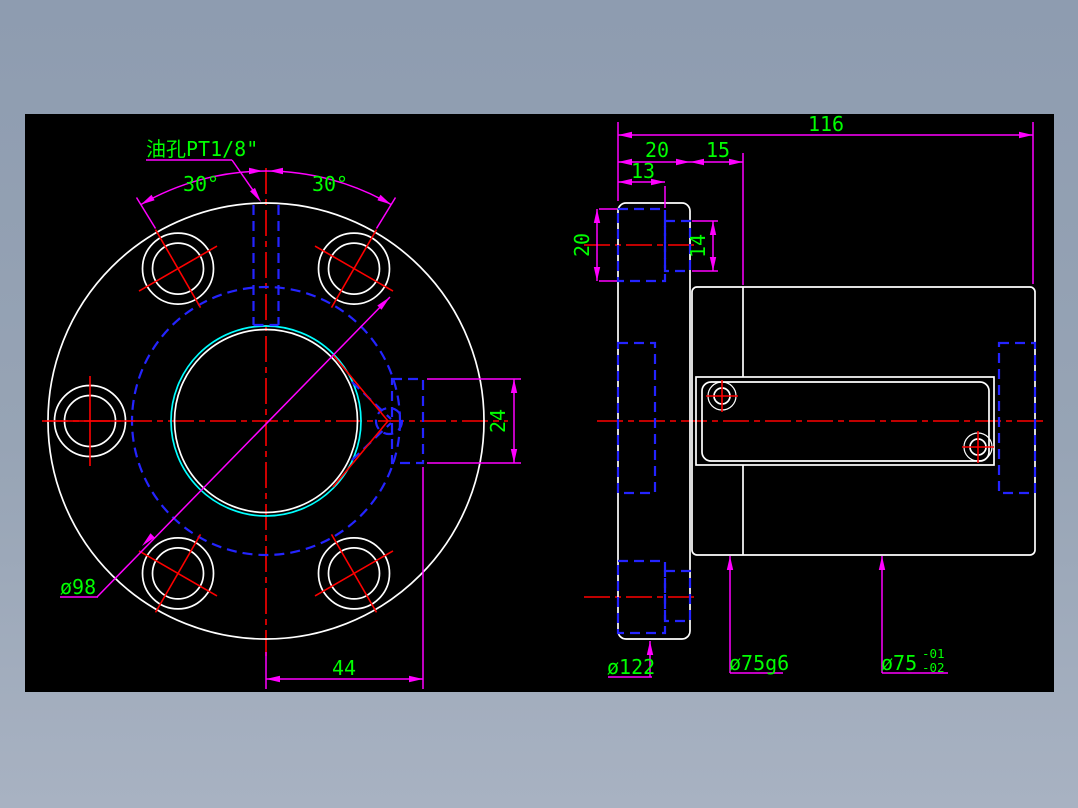 The image size is (1078, 808). What do you see at coordinates (201, 184) in the screenshot?
I see `angle-left-text: 30°` at bounding box center [201, 184].